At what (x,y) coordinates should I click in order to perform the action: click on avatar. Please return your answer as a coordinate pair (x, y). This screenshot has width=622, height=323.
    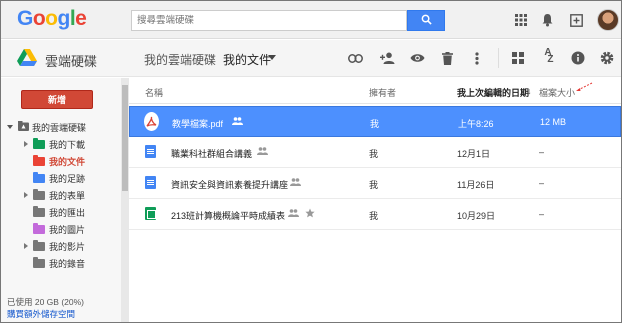
    Looking at the image, I should click on (608, 20).